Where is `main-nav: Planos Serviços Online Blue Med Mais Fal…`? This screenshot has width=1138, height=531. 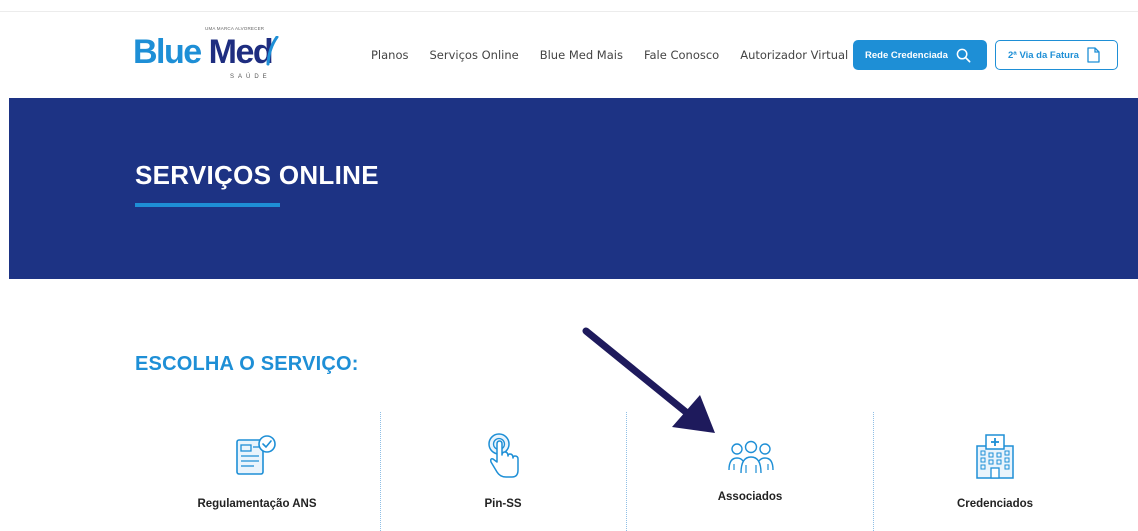
main-nav: Planos Serviços Online Blue Med Mais Fal… is located at coordinates (620, 55).